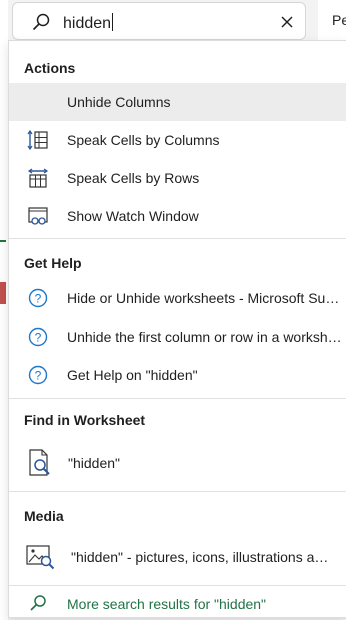 The image size is (346, 620). I want to click on more-search-results-link: More search results for "hidden", so click(177, 604).